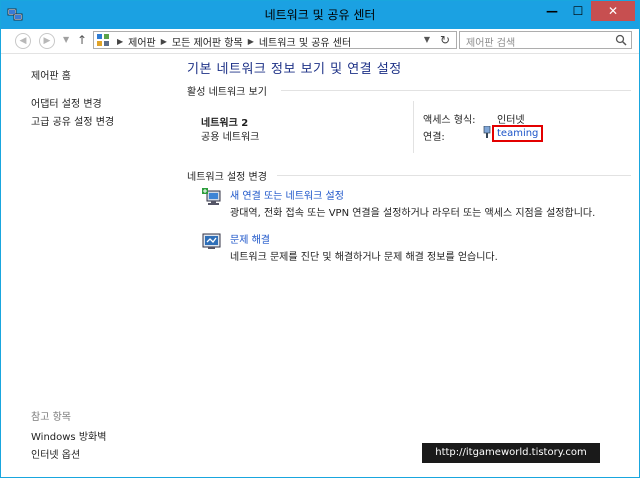  I want to click on maximize-button: ☐, so click(578, 11).